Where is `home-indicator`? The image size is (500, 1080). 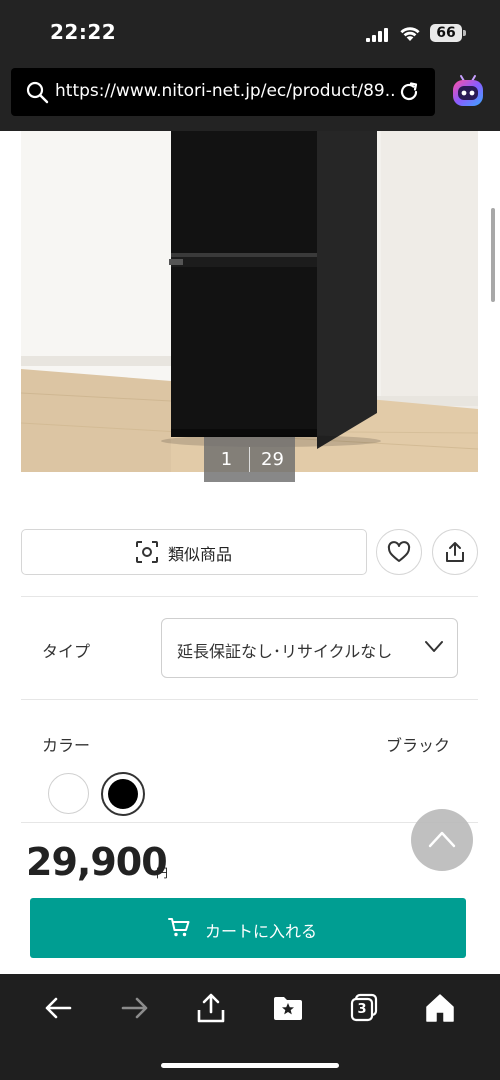
home-indicator is located at coordinates (250, 1065).